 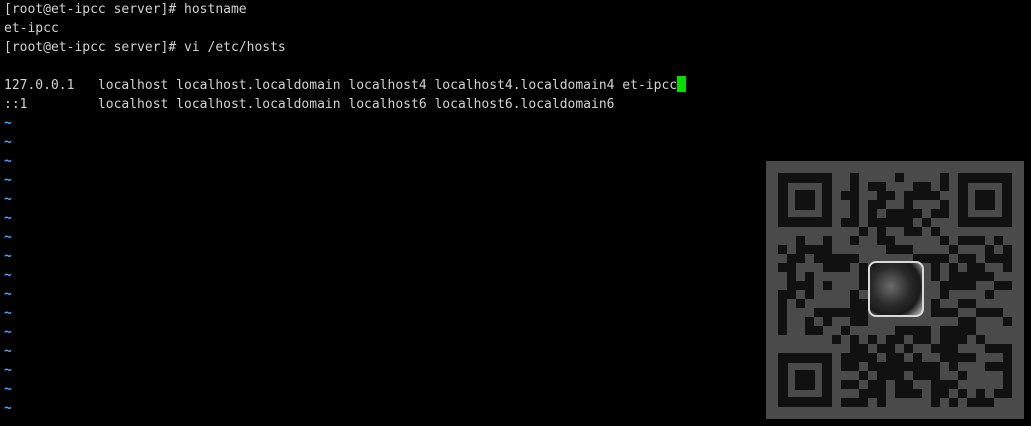 What do you see at coordinates (31, 28) in the screenshot?
I see `terminal-line-output-hostname: et-ipcc` at bounding box center [31, 28].